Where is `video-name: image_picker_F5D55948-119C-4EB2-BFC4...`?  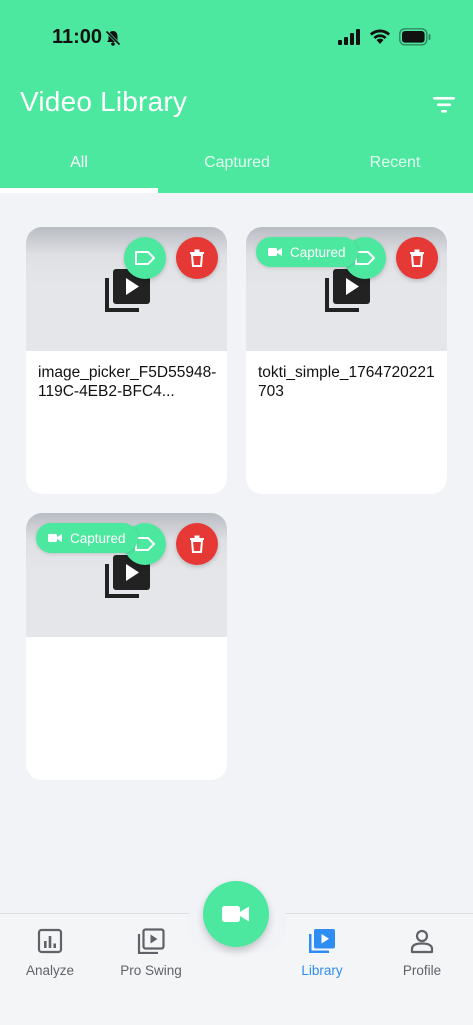
video-name: image_picker_F5D55948-119C-4EB2-BFC4... is located at coordinates (127, 382).